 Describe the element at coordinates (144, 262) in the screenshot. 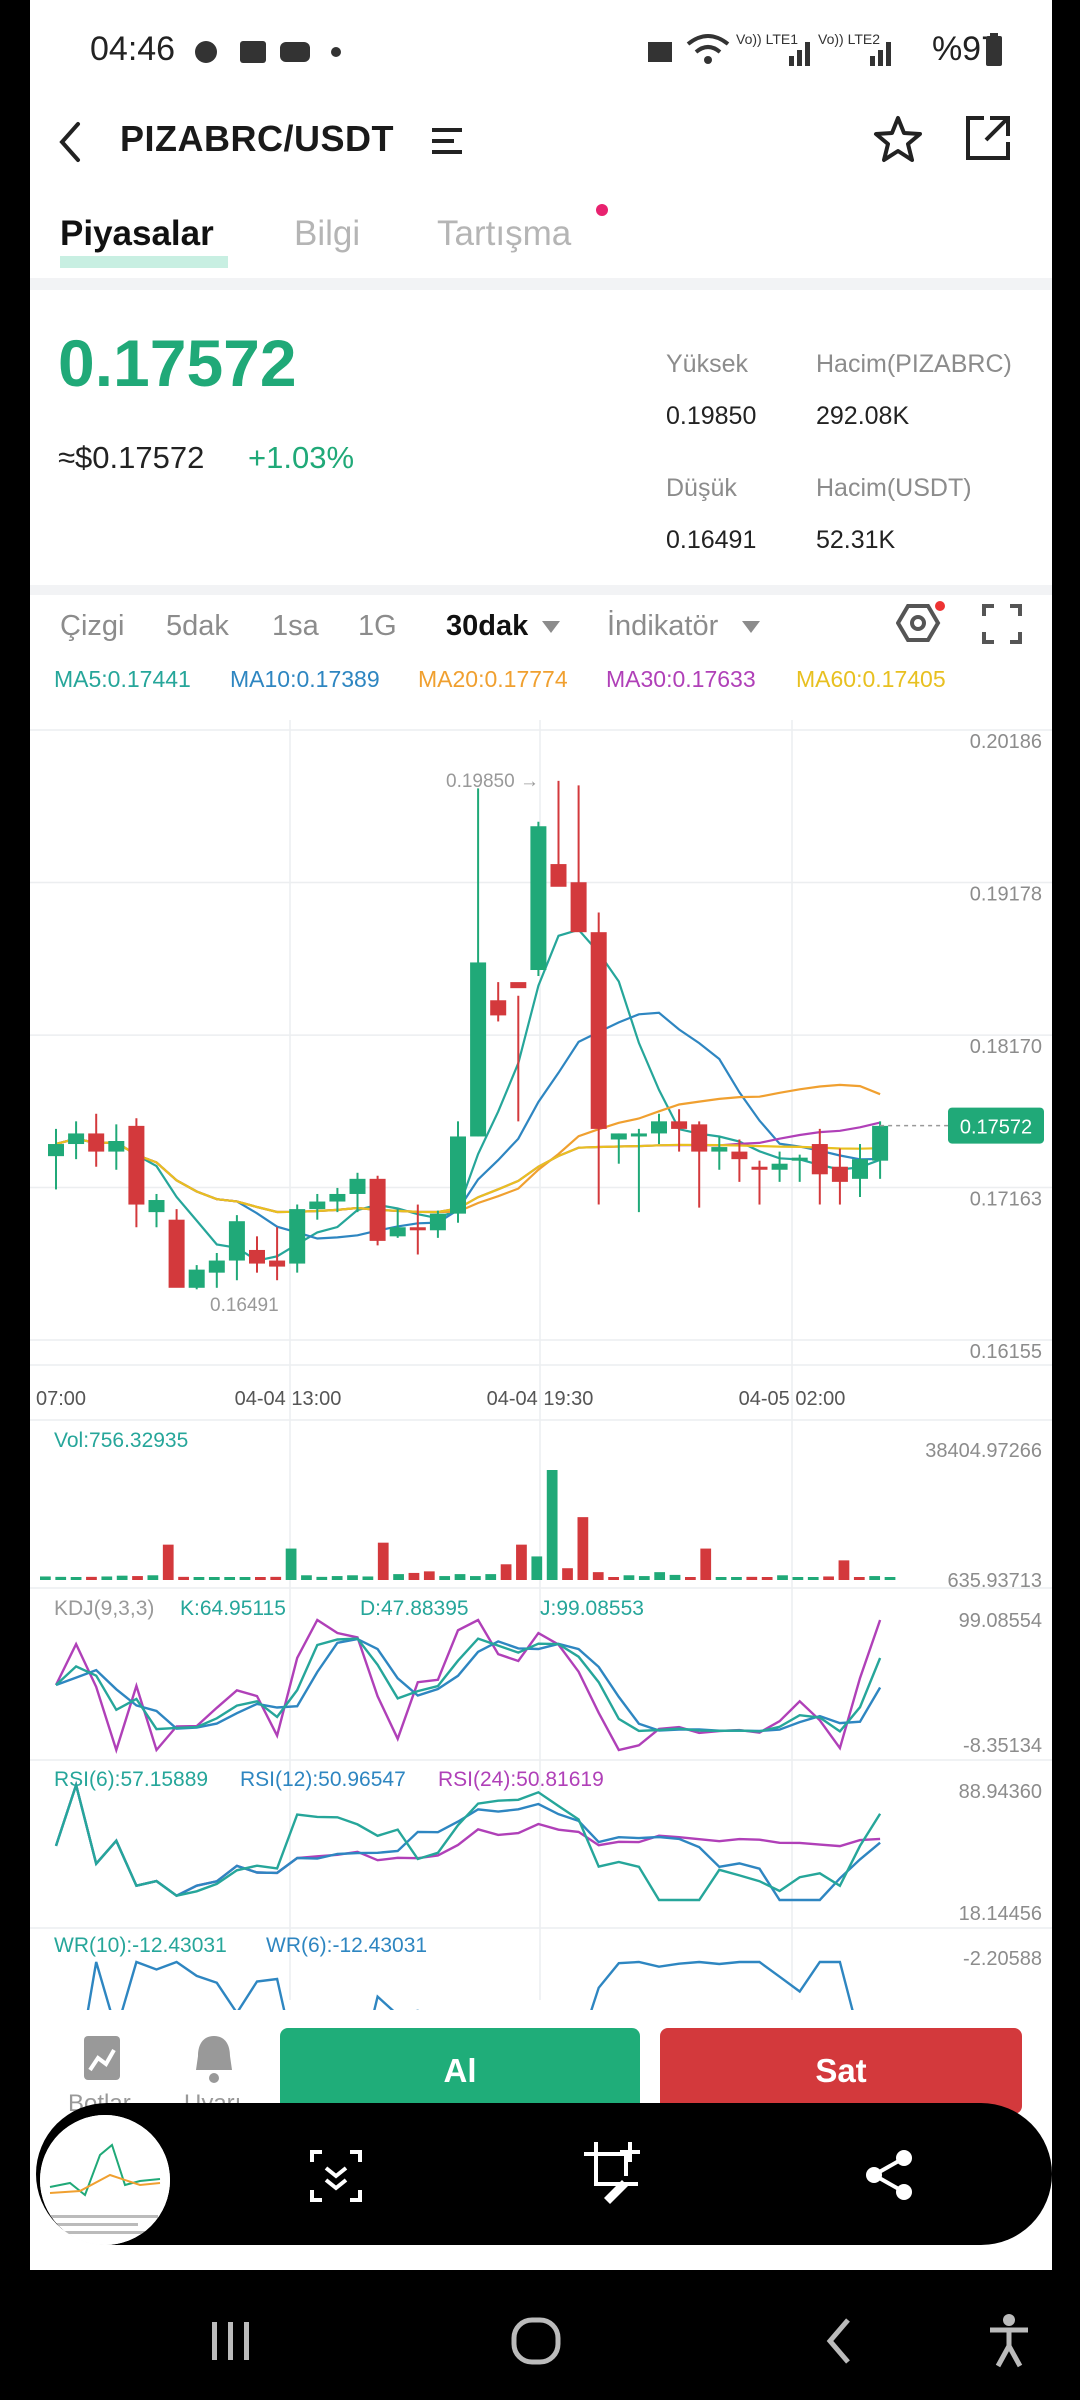

I see `active-tab-underline` at that location.